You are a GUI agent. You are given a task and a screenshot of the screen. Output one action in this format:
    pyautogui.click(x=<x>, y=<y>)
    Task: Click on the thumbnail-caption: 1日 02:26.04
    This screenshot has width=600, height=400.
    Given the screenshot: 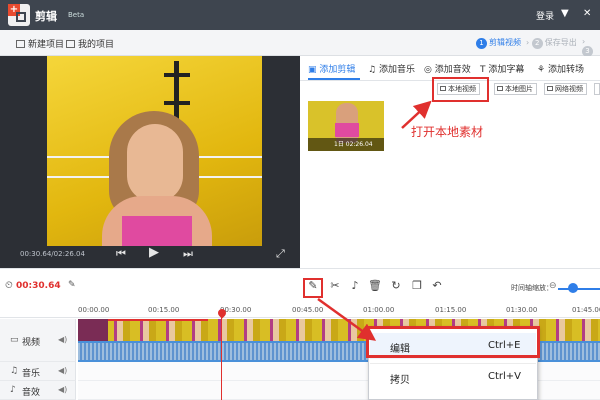 What is the action you would take?
    pyautogui.click(x=346, y=144)
    